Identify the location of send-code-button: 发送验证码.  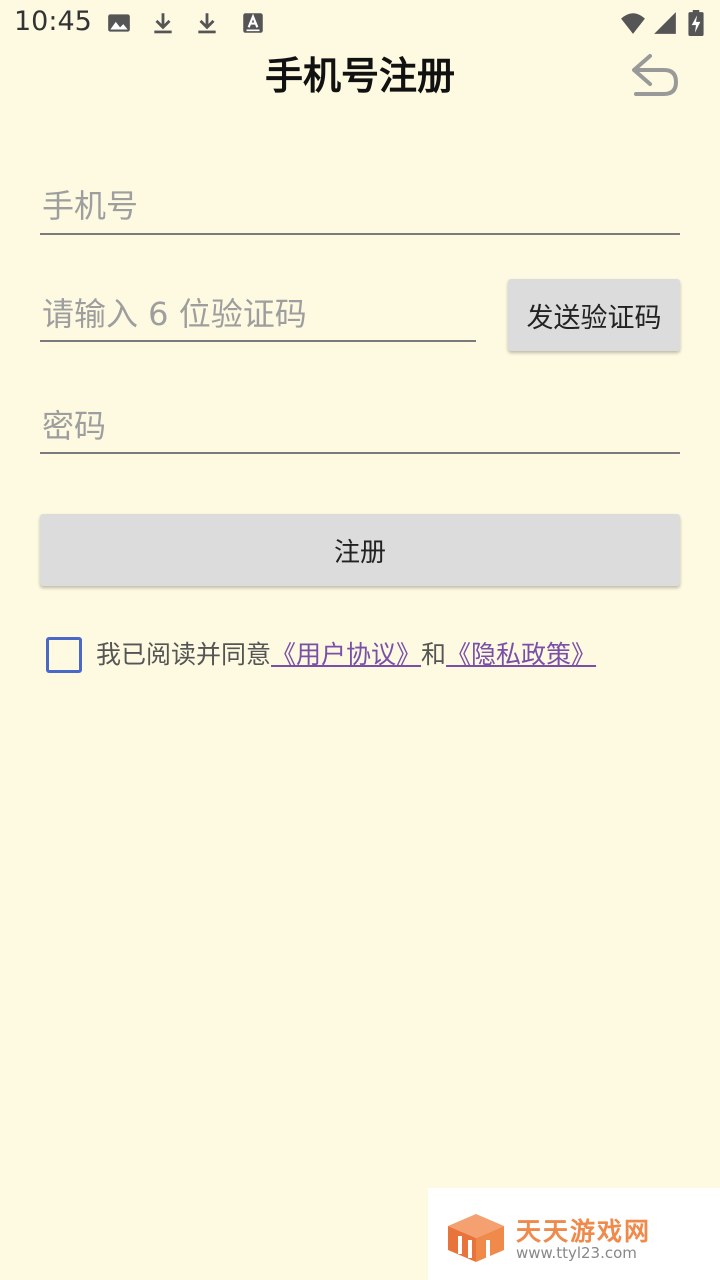
(594, 315).